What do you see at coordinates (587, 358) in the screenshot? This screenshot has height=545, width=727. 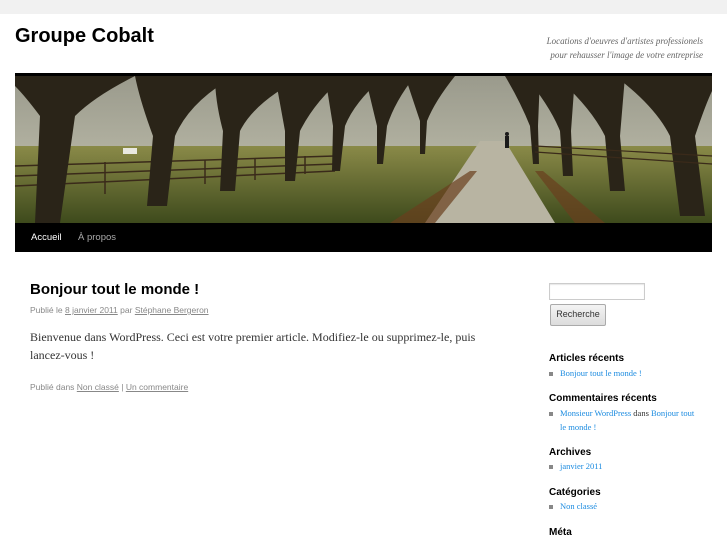 I see `recent-posts-title: Articles récents` at bounding box center [587, 358].